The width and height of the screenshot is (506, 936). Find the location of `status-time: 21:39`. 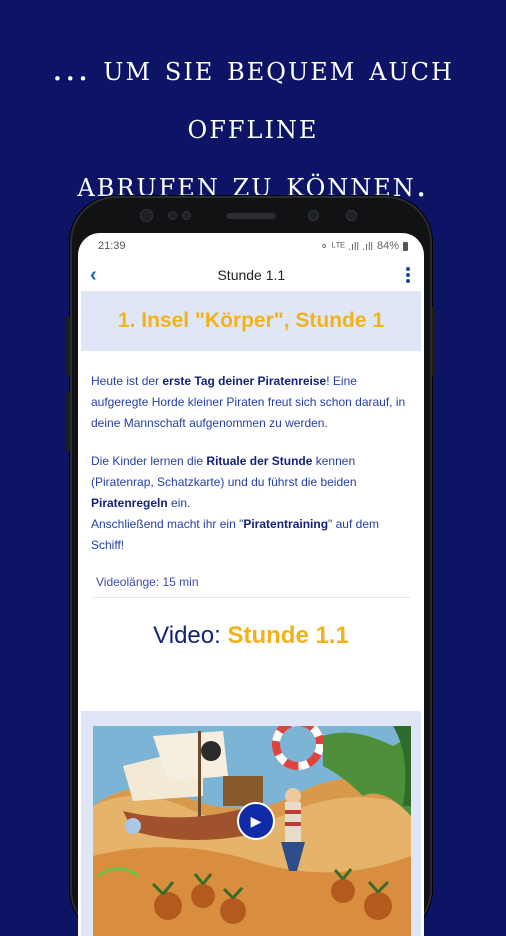

status-time: 21:39 is located at coordinates (112, 246).